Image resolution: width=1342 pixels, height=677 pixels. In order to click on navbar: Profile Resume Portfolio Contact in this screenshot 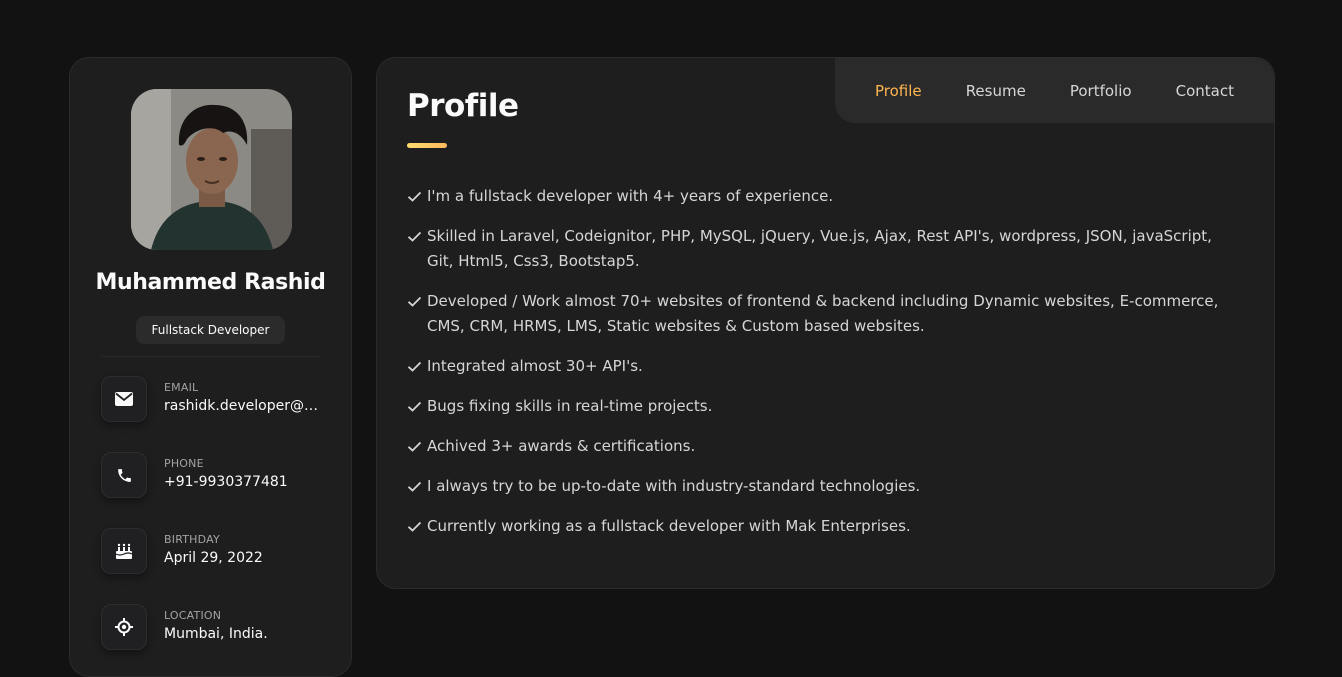, I will do `click(1054, 90)`.